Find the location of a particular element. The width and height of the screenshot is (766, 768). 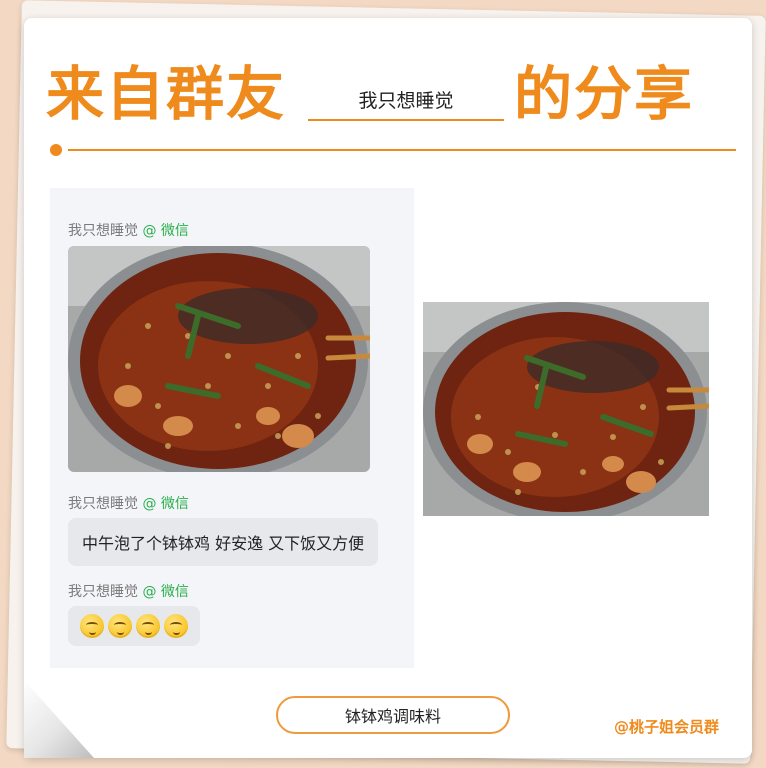

title-username: 我只想睡觉 is located at coordinates (406, 103).